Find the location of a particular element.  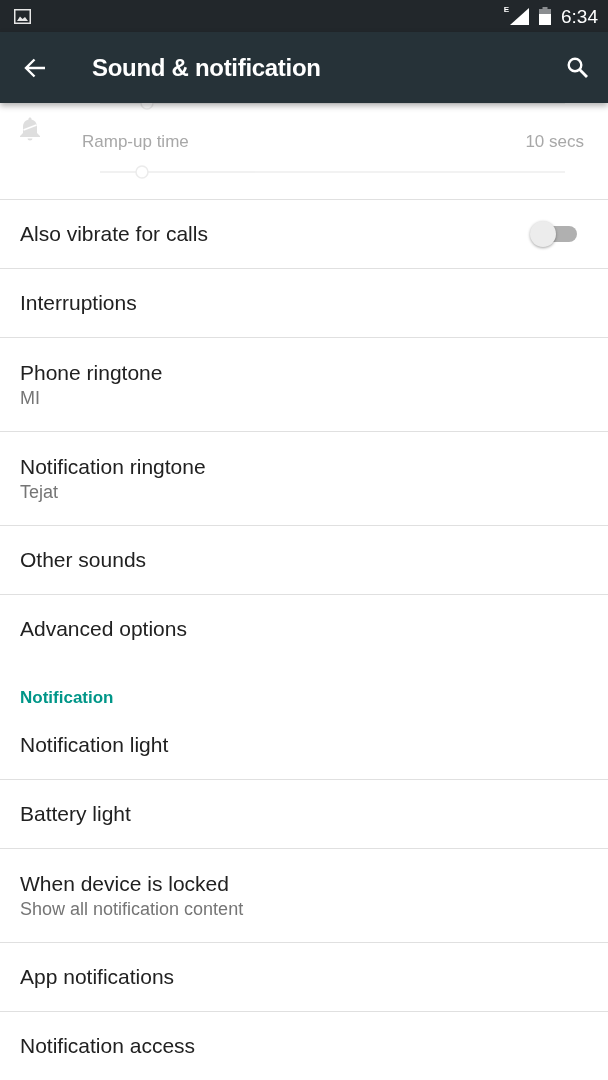

setting-title: Other sounds is located at coordinates (83, 560).